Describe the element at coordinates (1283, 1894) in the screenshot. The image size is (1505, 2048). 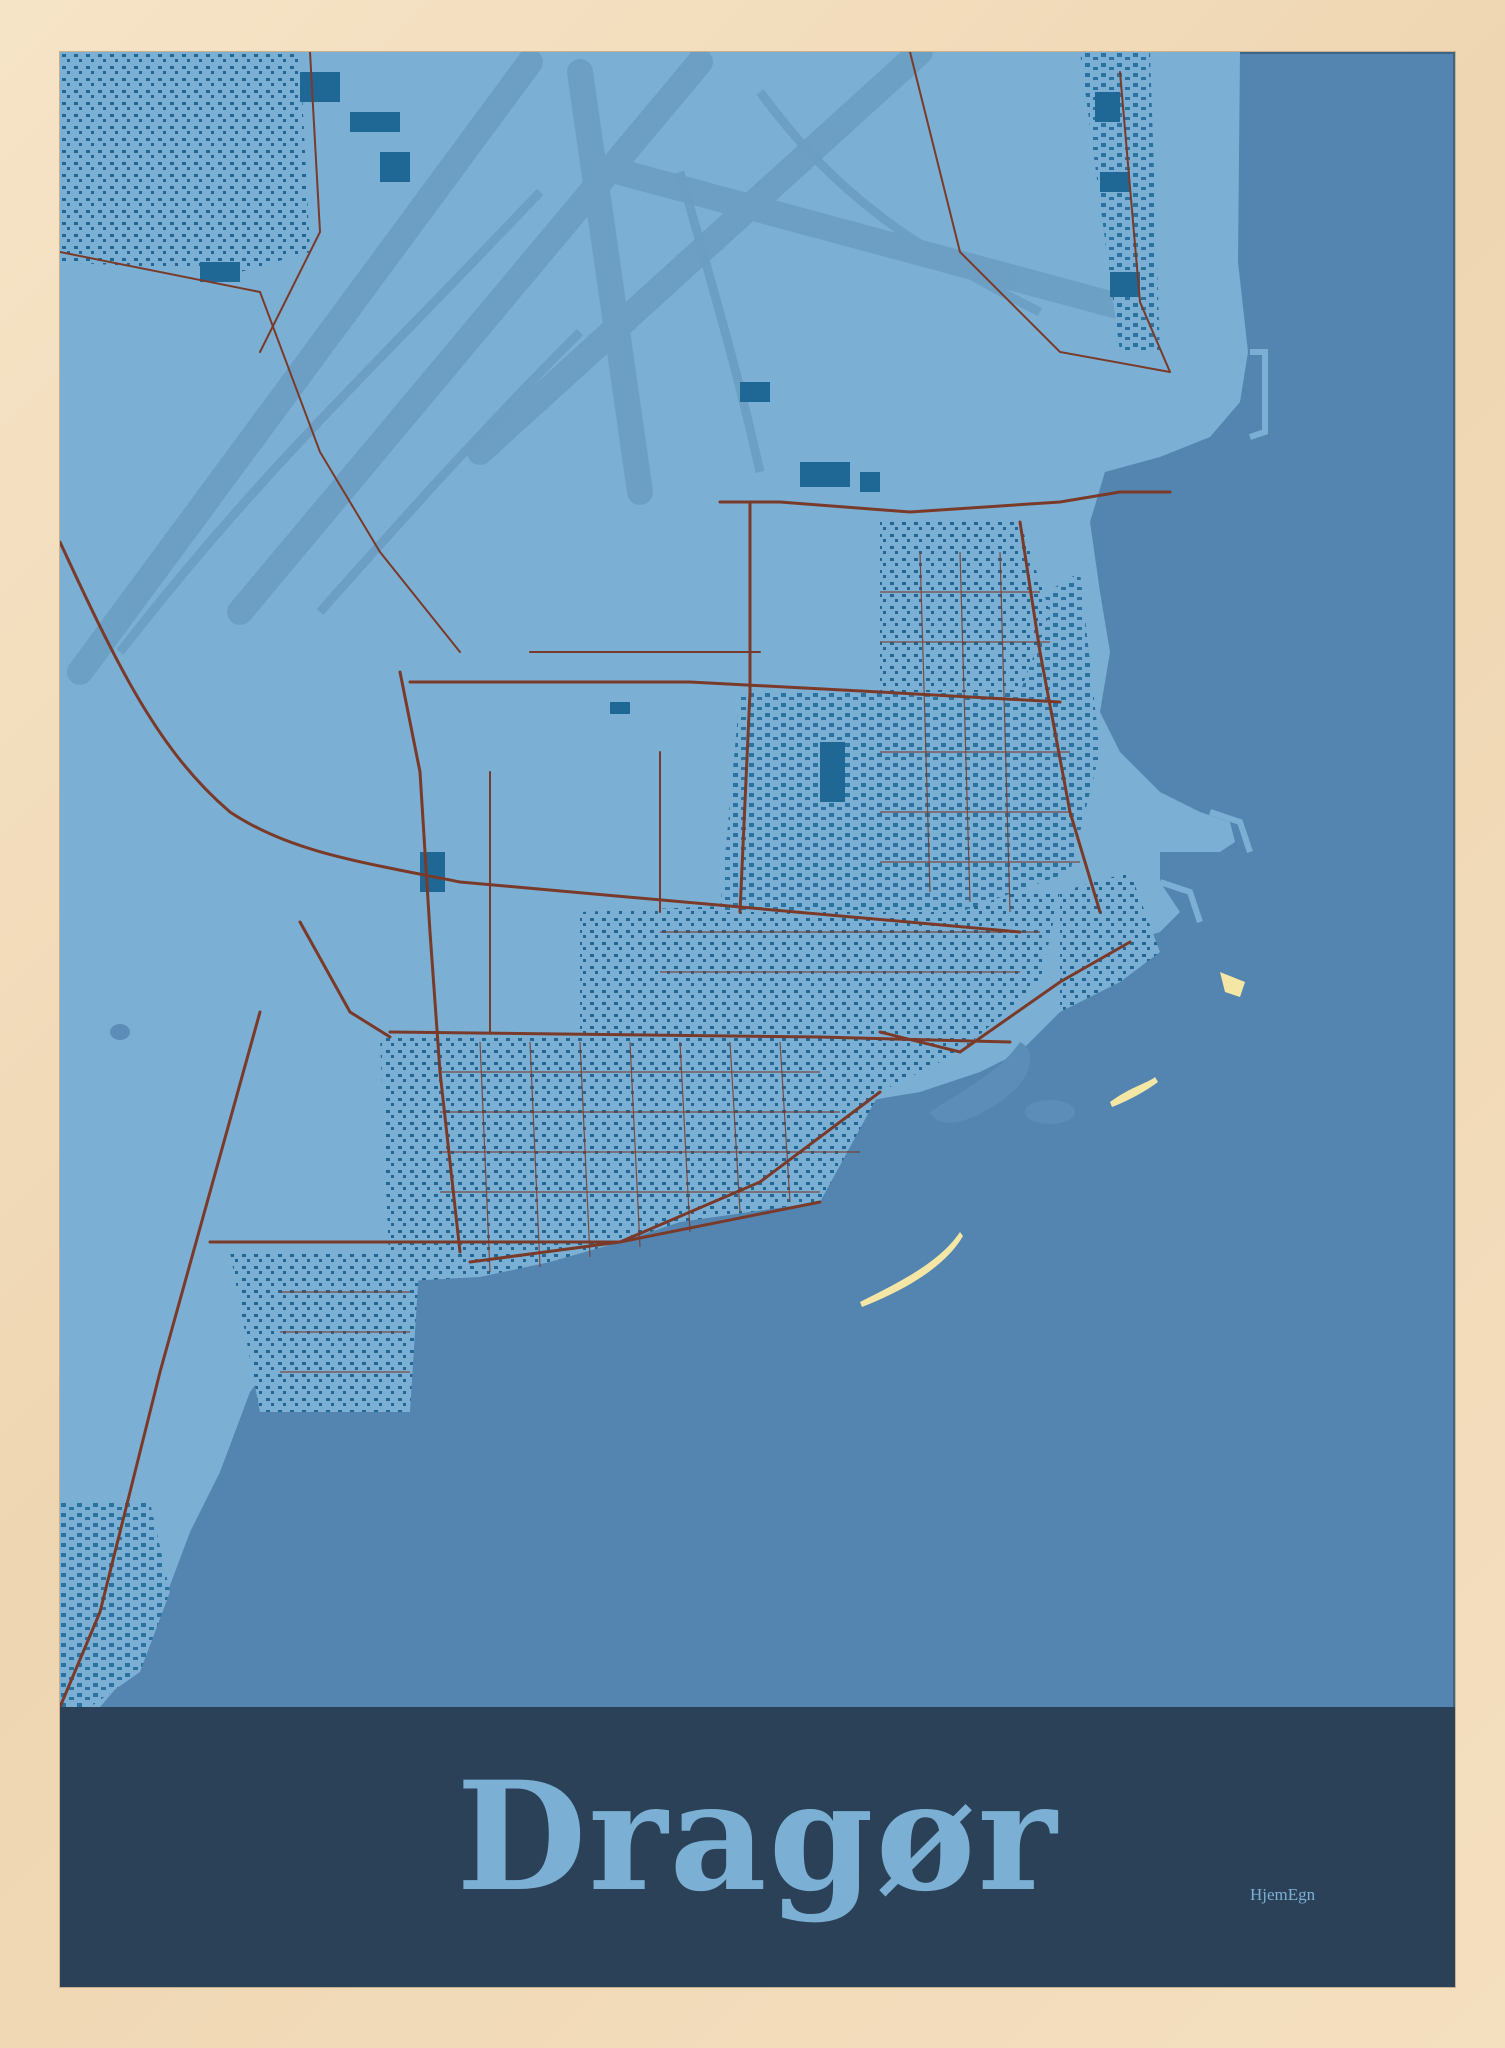
I see `brand-logo: HjemEgn` at that location.